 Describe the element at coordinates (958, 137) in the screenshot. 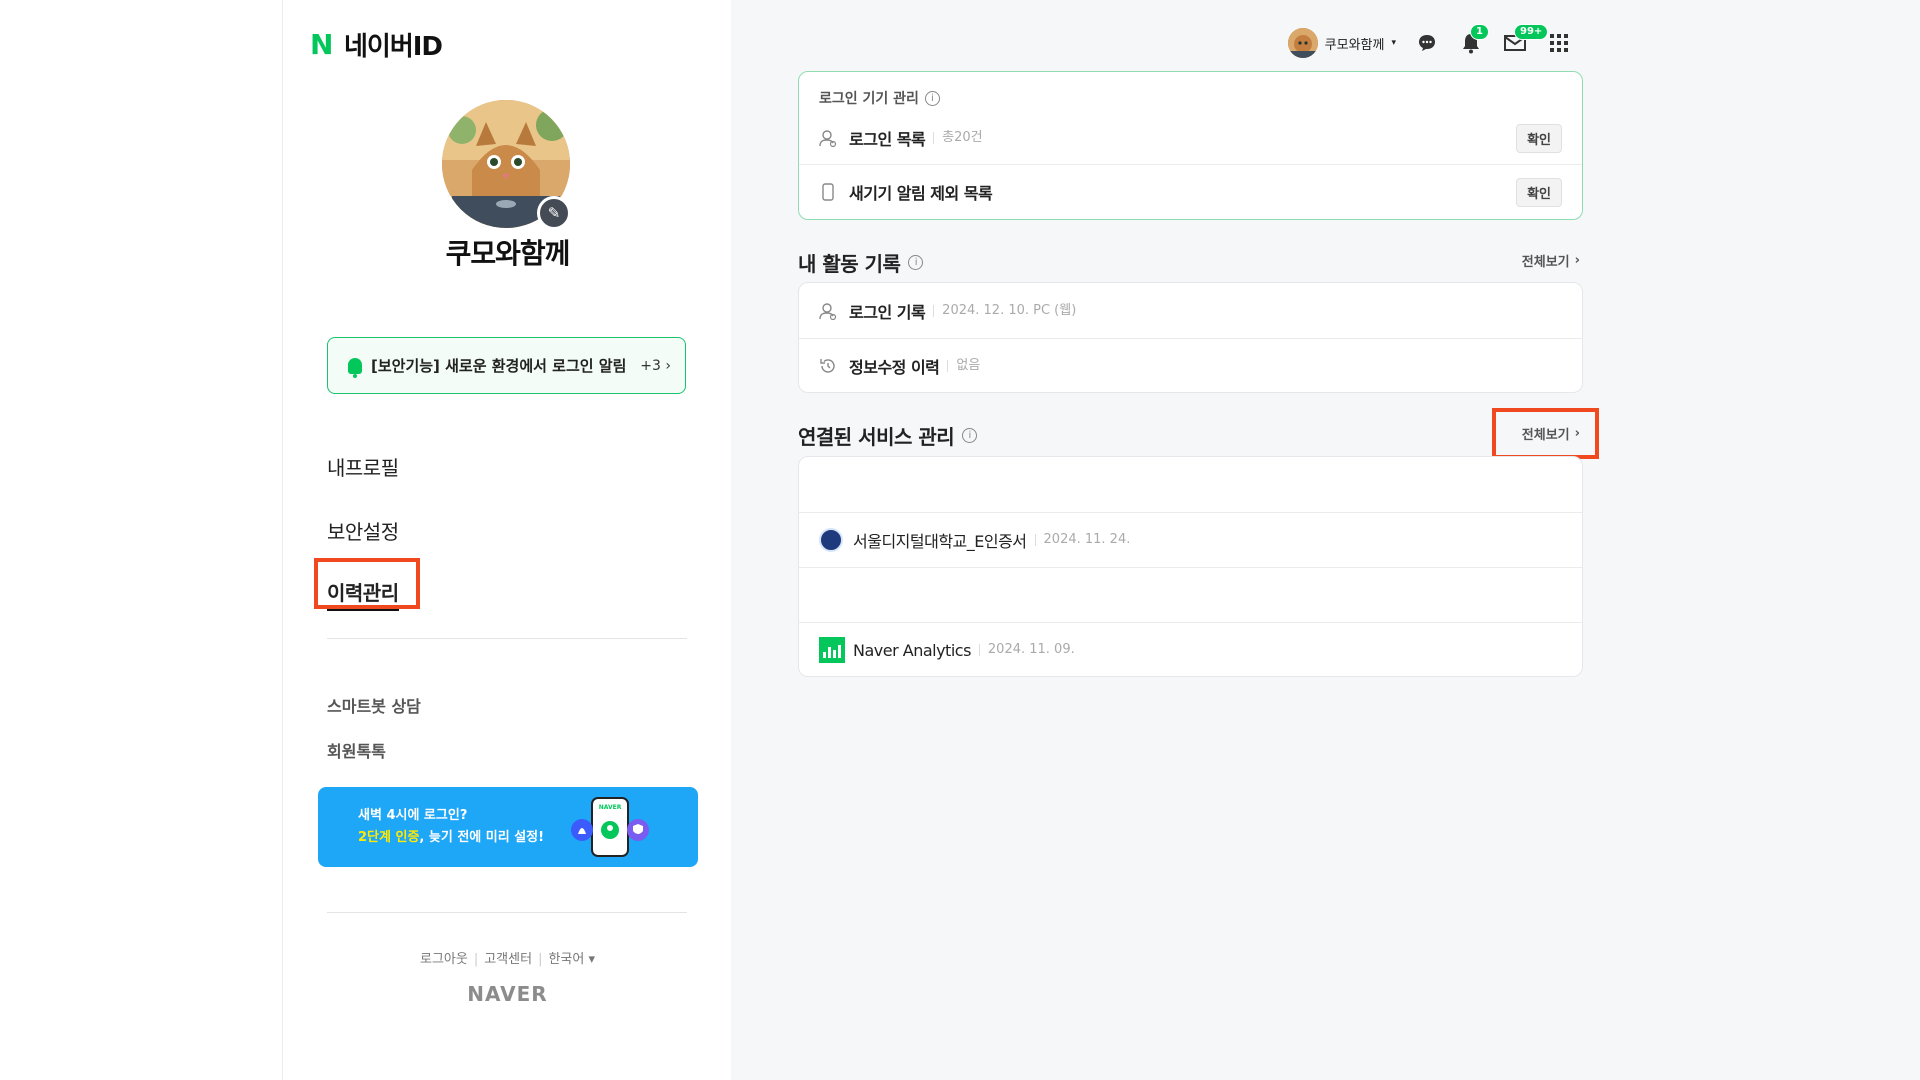

I see `login-list-count: 총20건` at that location.